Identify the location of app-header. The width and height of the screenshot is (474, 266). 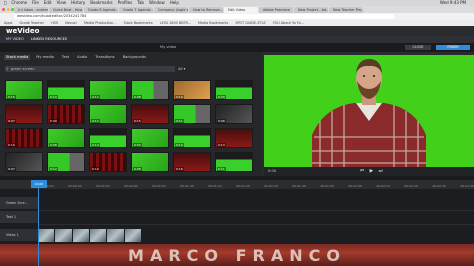
(237, 31).